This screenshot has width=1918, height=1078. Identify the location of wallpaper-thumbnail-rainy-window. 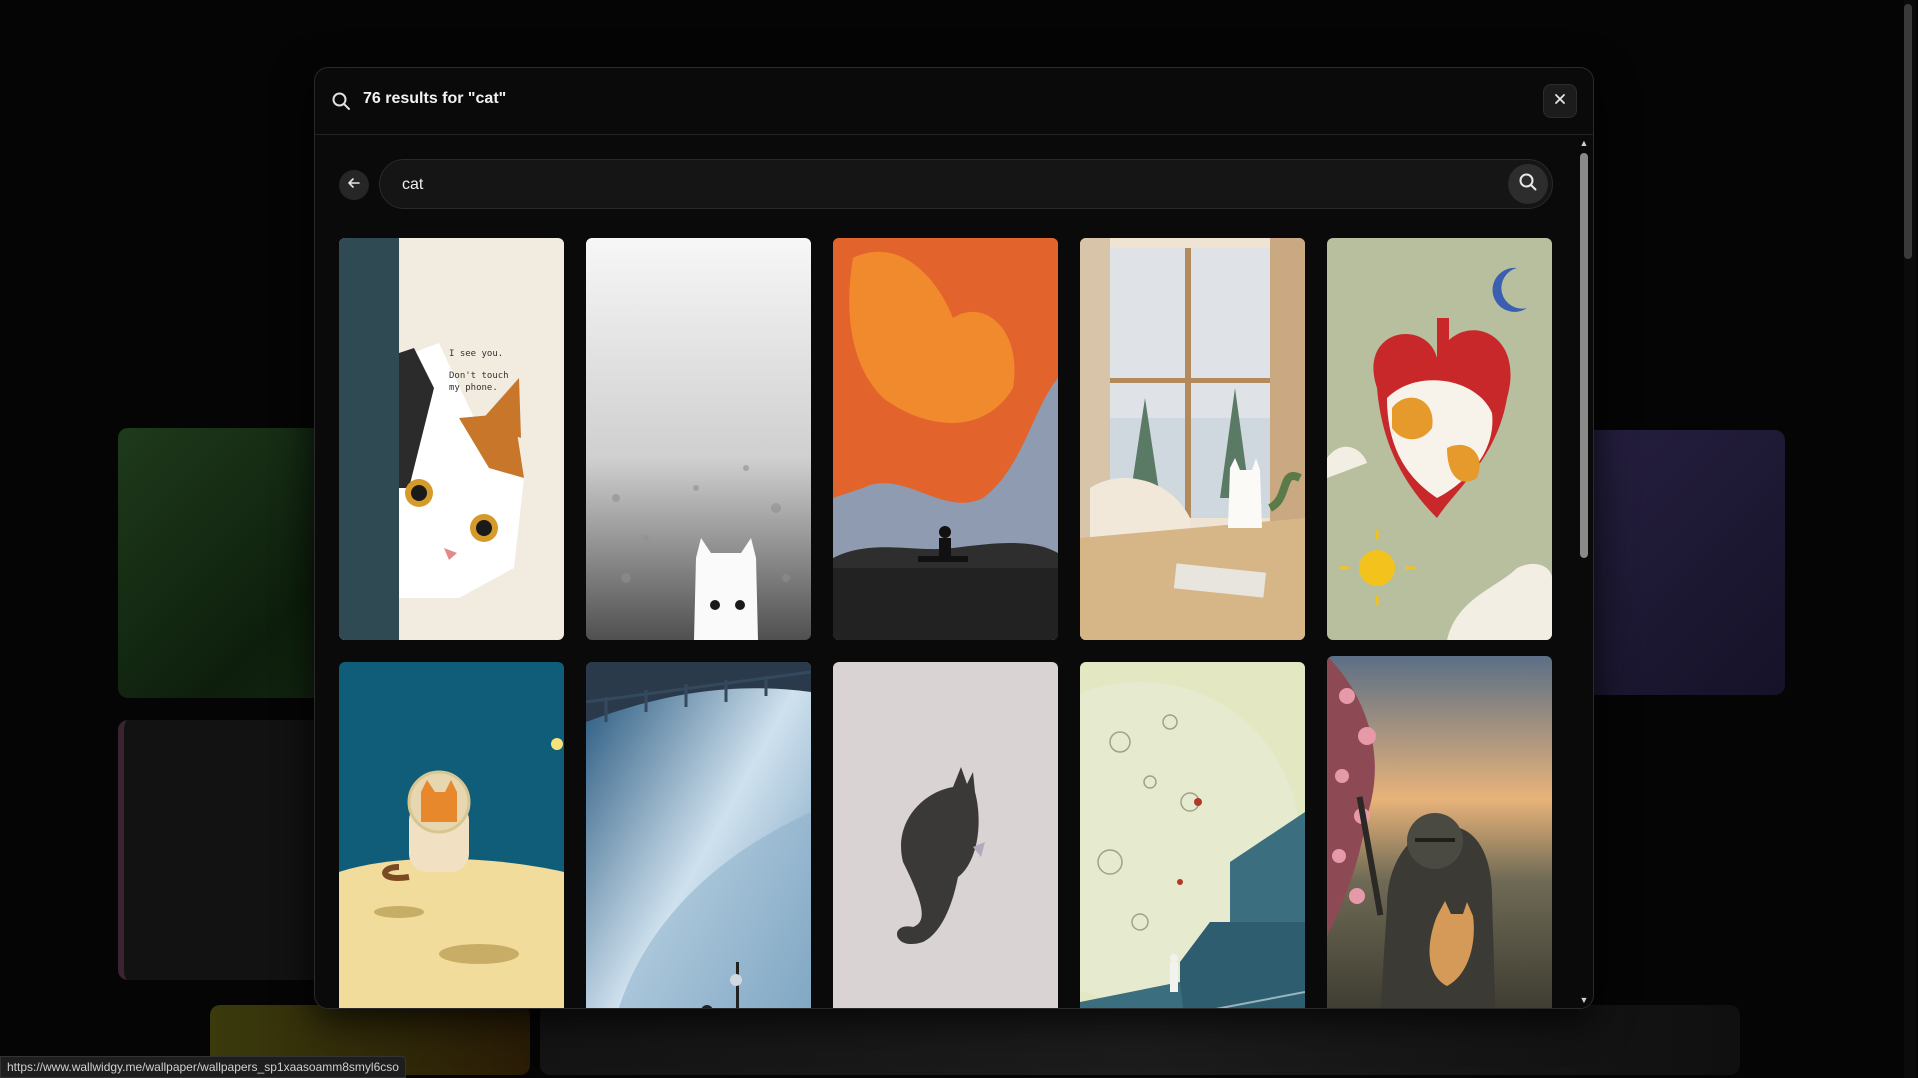
(698, 439).